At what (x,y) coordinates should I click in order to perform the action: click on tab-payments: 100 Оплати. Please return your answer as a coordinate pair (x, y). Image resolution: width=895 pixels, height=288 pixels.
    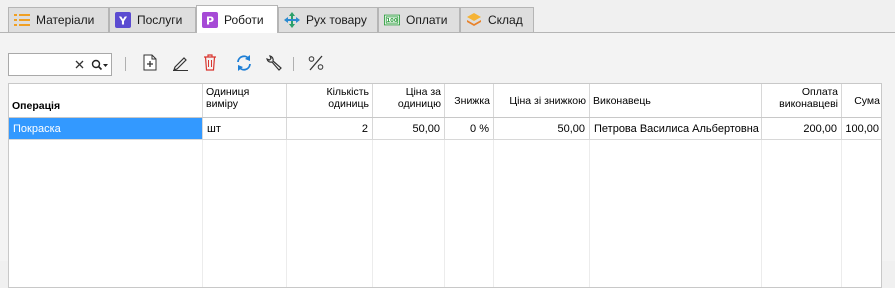
    Looking at the image, I should click on (419, 19).